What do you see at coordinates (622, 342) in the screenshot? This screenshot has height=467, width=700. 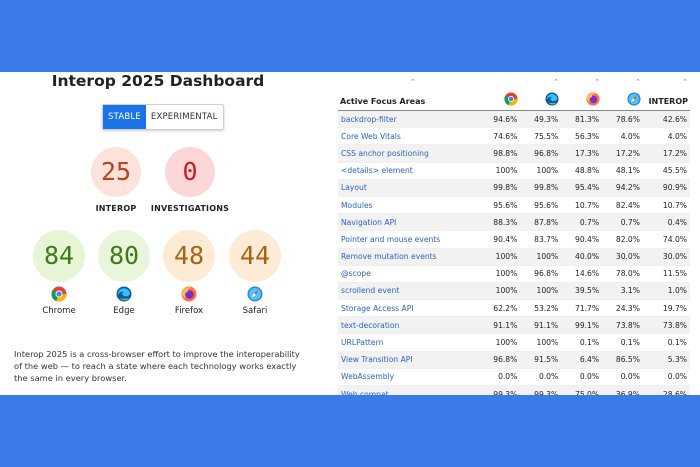 I see `safari-score-cell: 0.1%` at bounding box center [622, 342].